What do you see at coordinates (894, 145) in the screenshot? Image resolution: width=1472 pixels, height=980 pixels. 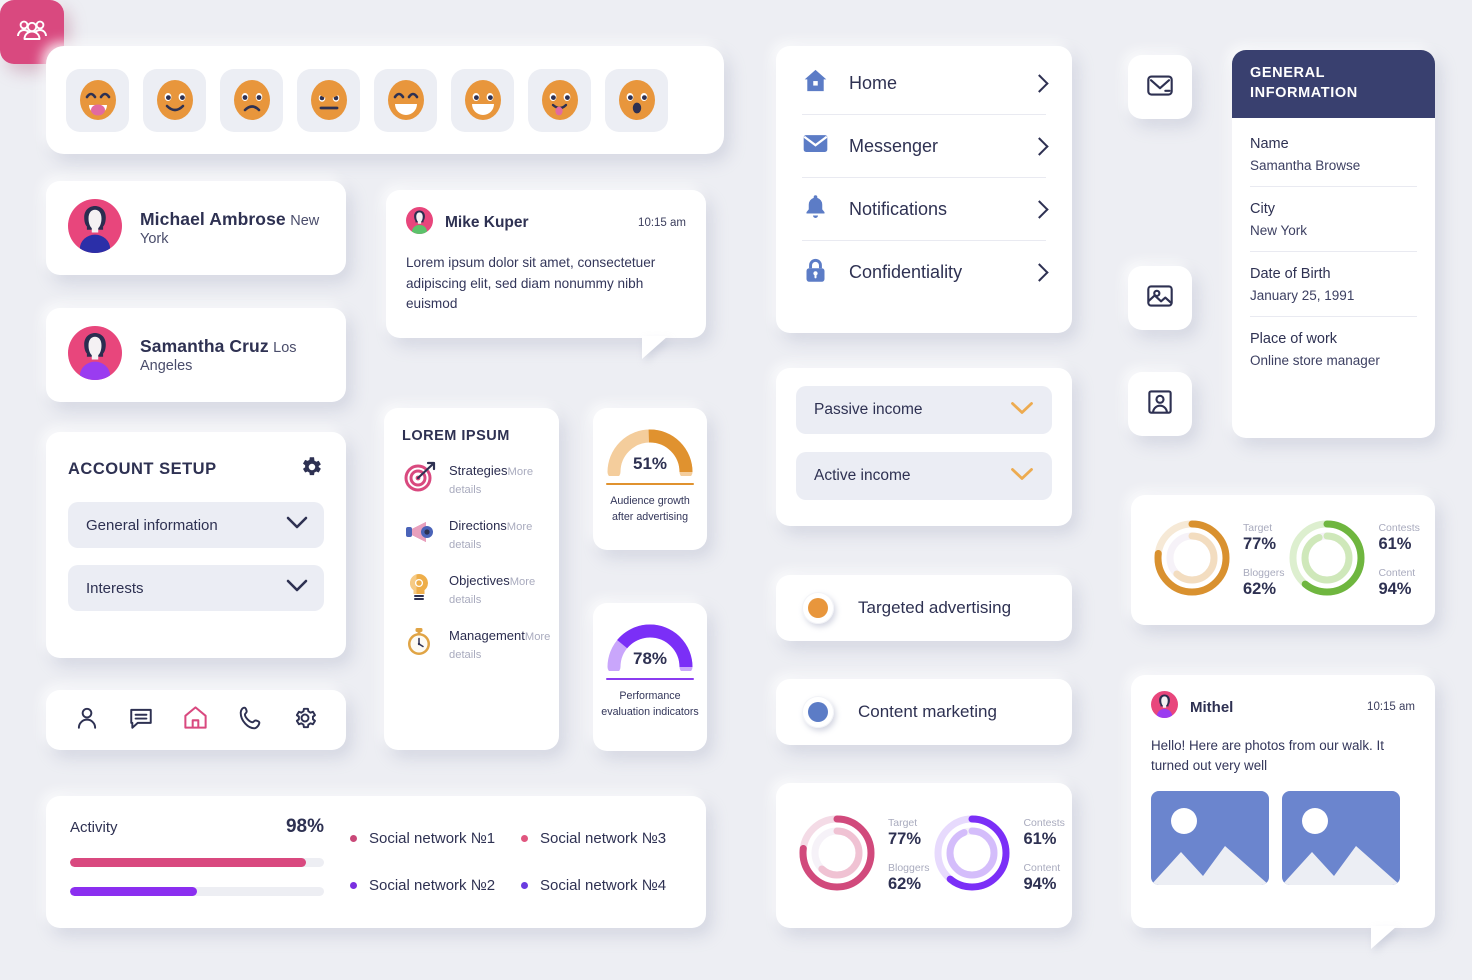 I see `nav-label: Messenger` at bounding box center [894, 145].